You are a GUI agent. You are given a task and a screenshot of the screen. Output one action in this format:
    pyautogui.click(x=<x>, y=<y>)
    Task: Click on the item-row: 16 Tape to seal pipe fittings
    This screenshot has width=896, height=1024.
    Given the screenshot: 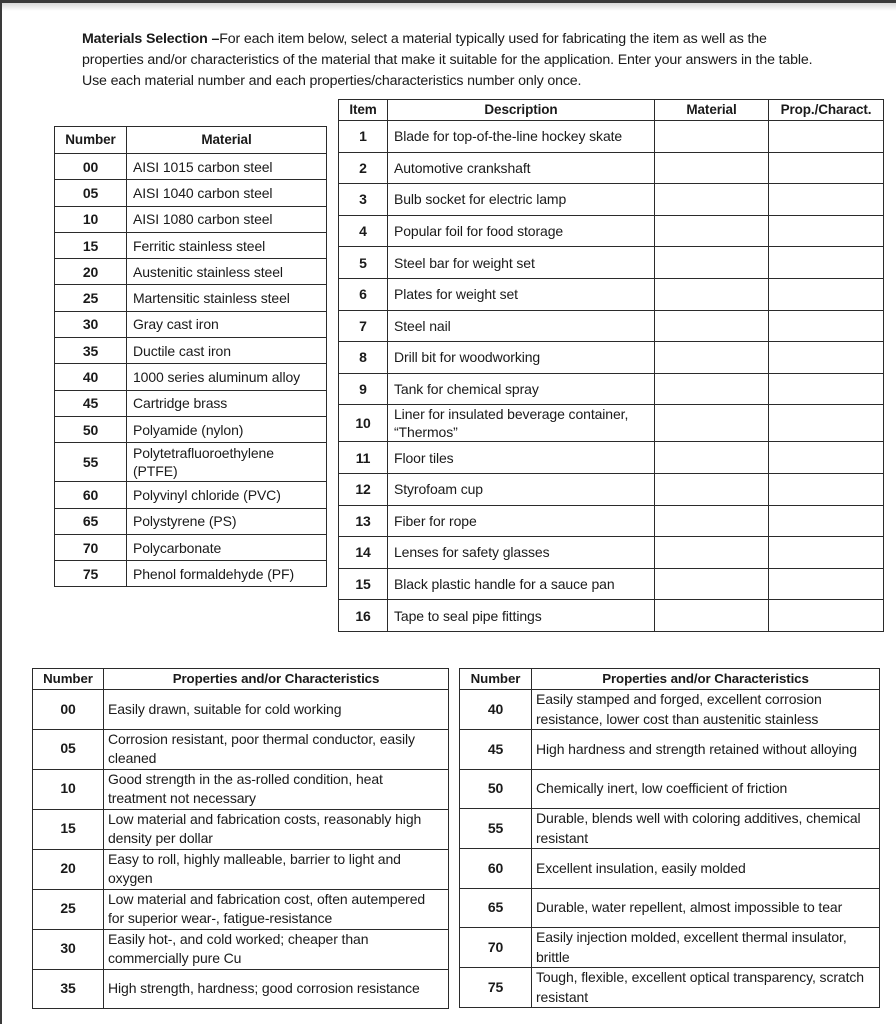 What is the action you would take?
    pyautogui.click(x=611, y=615)
    